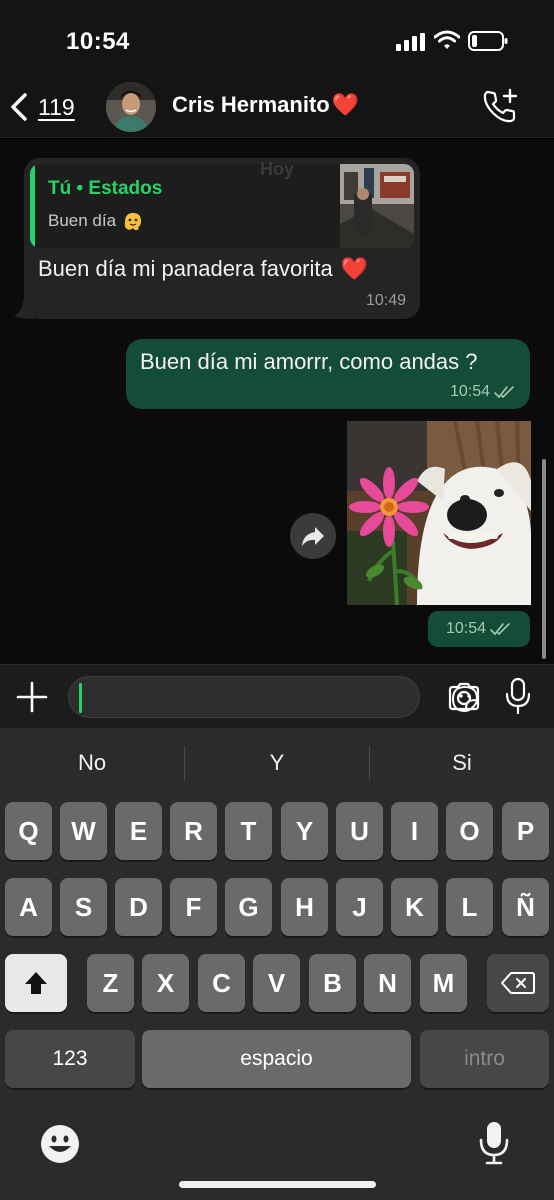 The width and height of the screenshot is (554, 1200). What do you see at coordinates (385, 300) in the screenshot?
I see `message-time: 10:49` at bounding box center [385, 300].